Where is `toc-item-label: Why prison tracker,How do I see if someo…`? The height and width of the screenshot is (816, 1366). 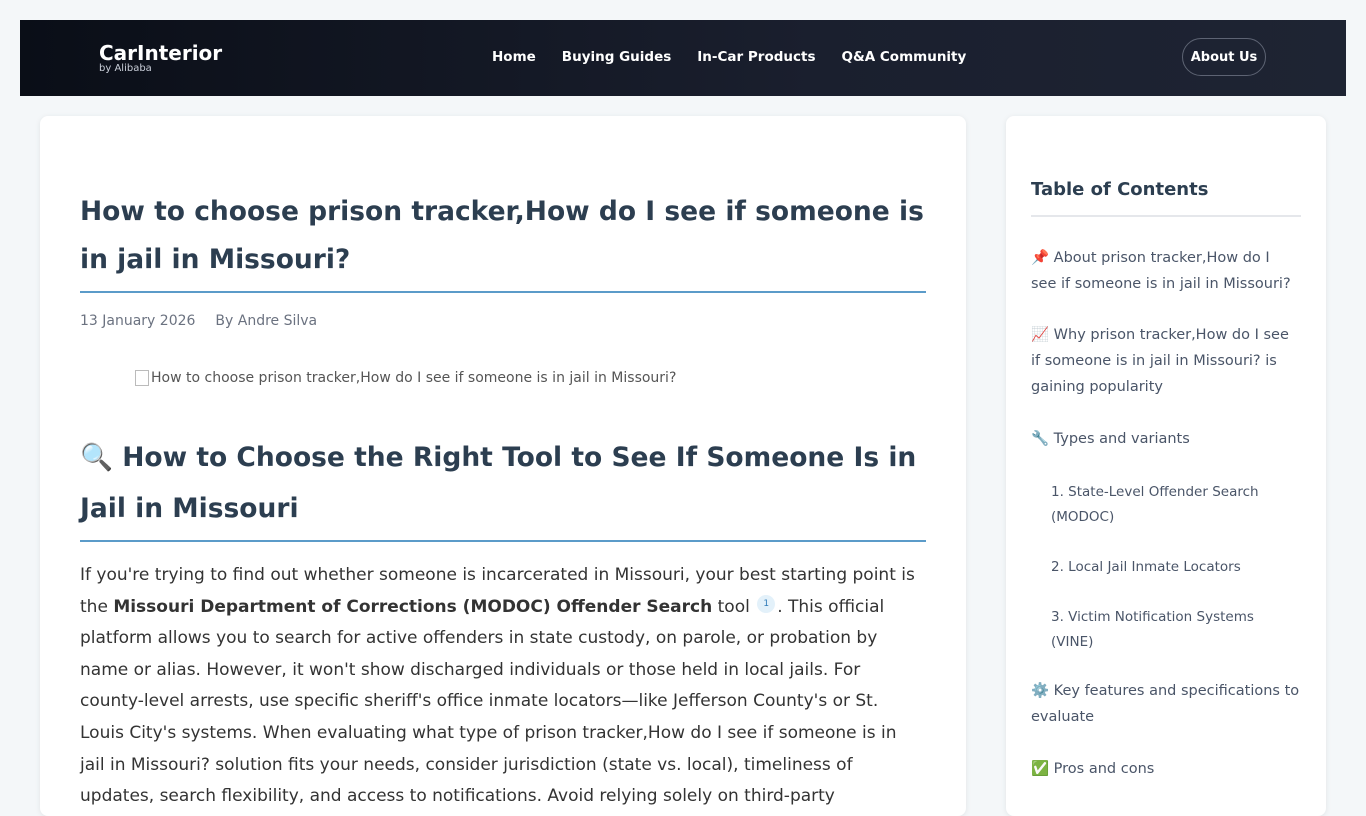
toc-item-label: Why prison tracker,How do I see if someo… is located at coordinates (1160, 361).